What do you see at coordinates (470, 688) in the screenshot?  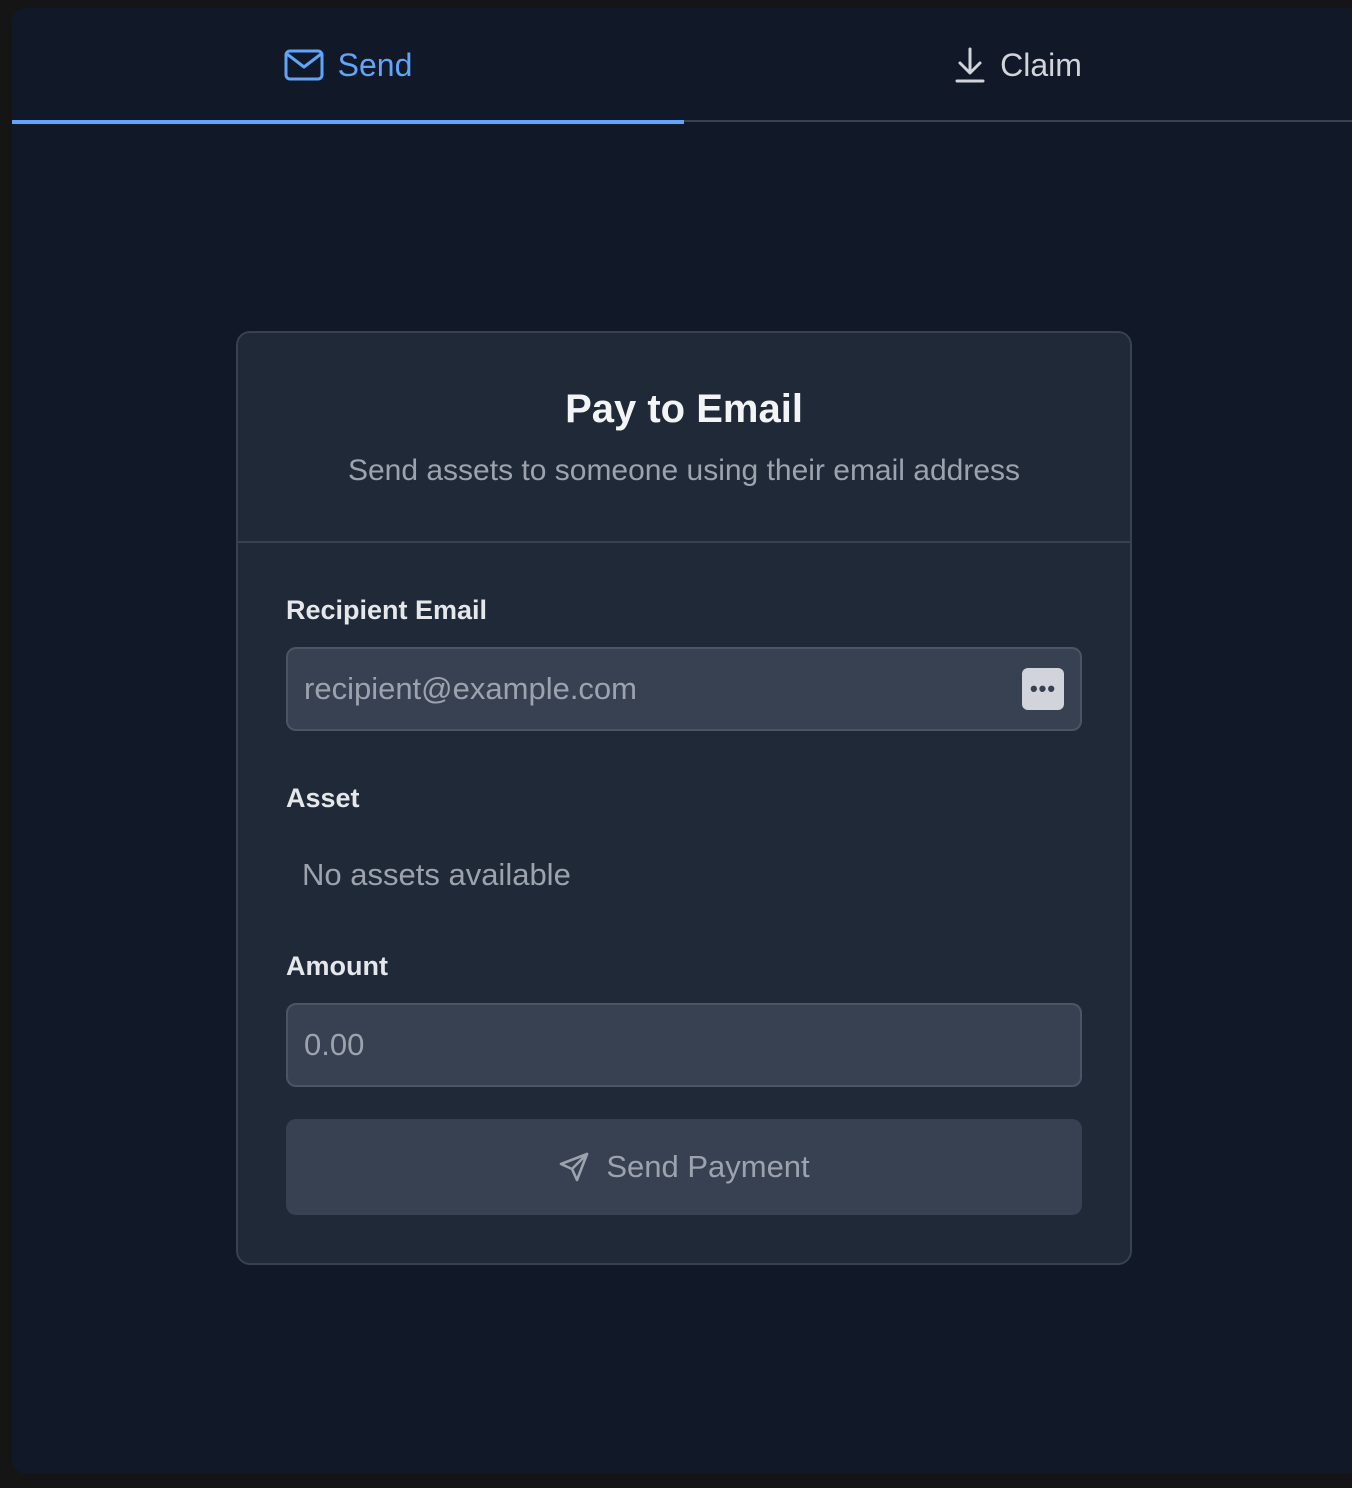 I see `recipient-email-placeholder: recipient@example.com` at bounding box center [470, 688].